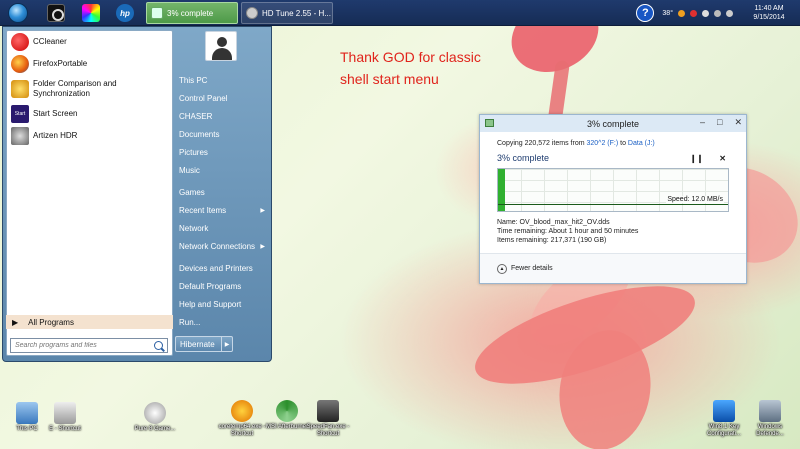 Image resolution: width=800 pixels, height=449 pixels. Describe the element at coordinates (613, 158) in the screenshot. I see `percent-row: 3% complete ❙❙ ✕` at that location.